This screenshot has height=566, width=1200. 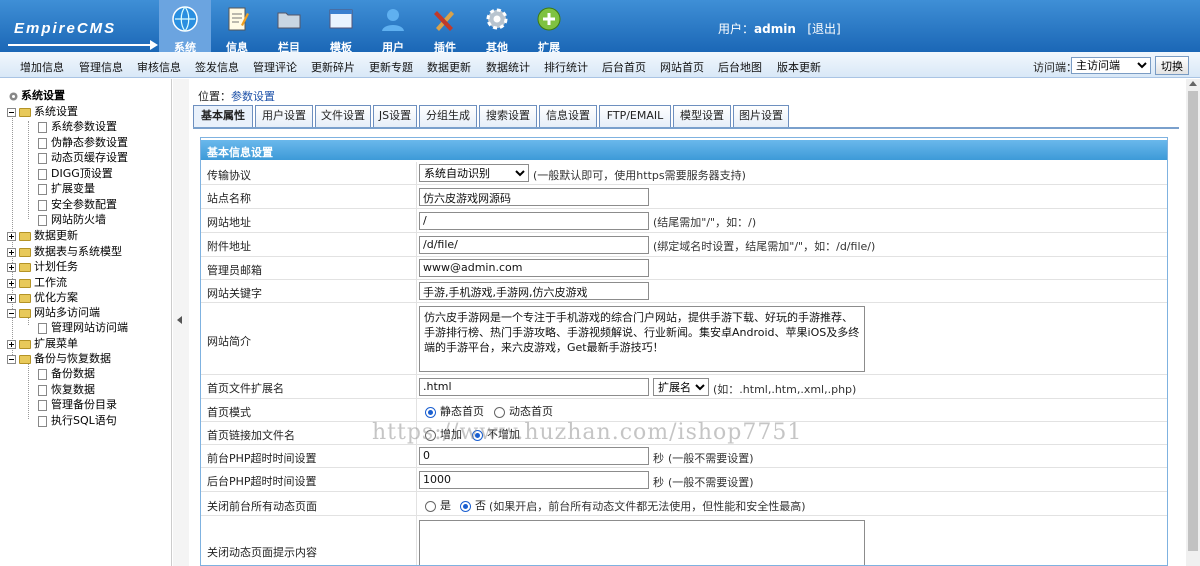 I want to click on topnav-plugin: 插件, so click(x=445, y=27).